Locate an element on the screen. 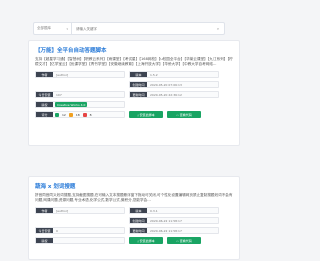  version-field: 版本 1.5.2 is located at coordinates (174, 75).